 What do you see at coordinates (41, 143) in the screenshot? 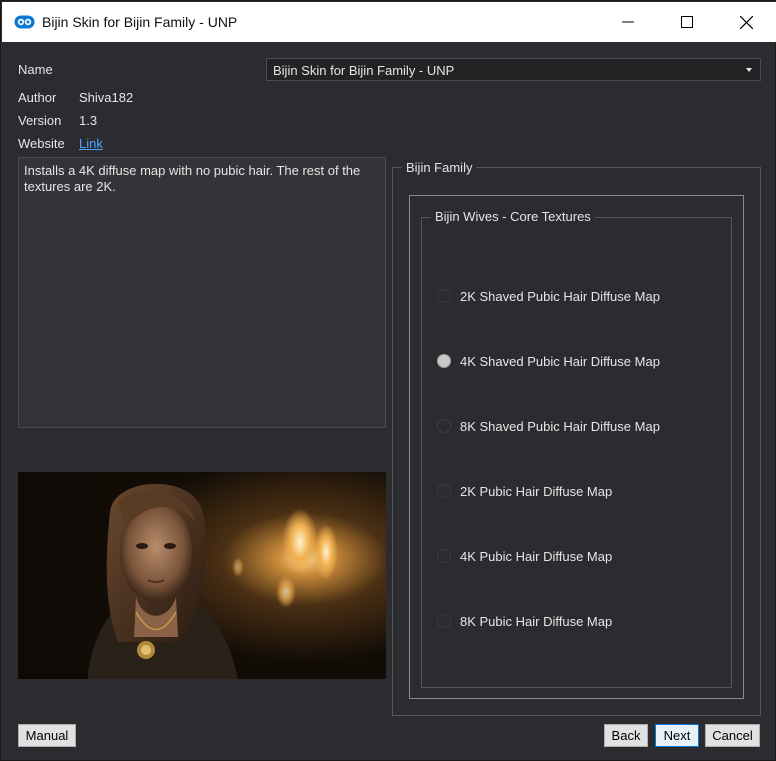
I see `website-label: Website` at bounding box center [41, 143].